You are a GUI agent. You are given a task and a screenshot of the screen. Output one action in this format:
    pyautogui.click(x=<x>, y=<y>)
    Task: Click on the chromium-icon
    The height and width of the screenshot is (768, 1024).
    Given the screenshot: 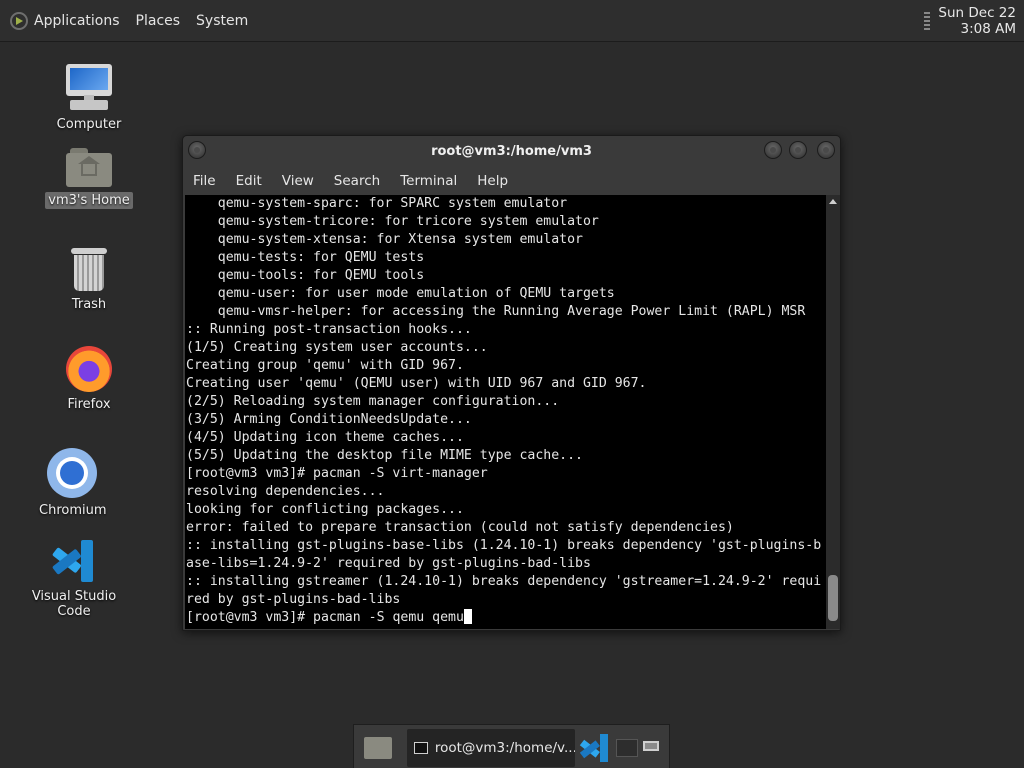 What is the action you would take?
    pyautogui.click(x=72, y=473)
    